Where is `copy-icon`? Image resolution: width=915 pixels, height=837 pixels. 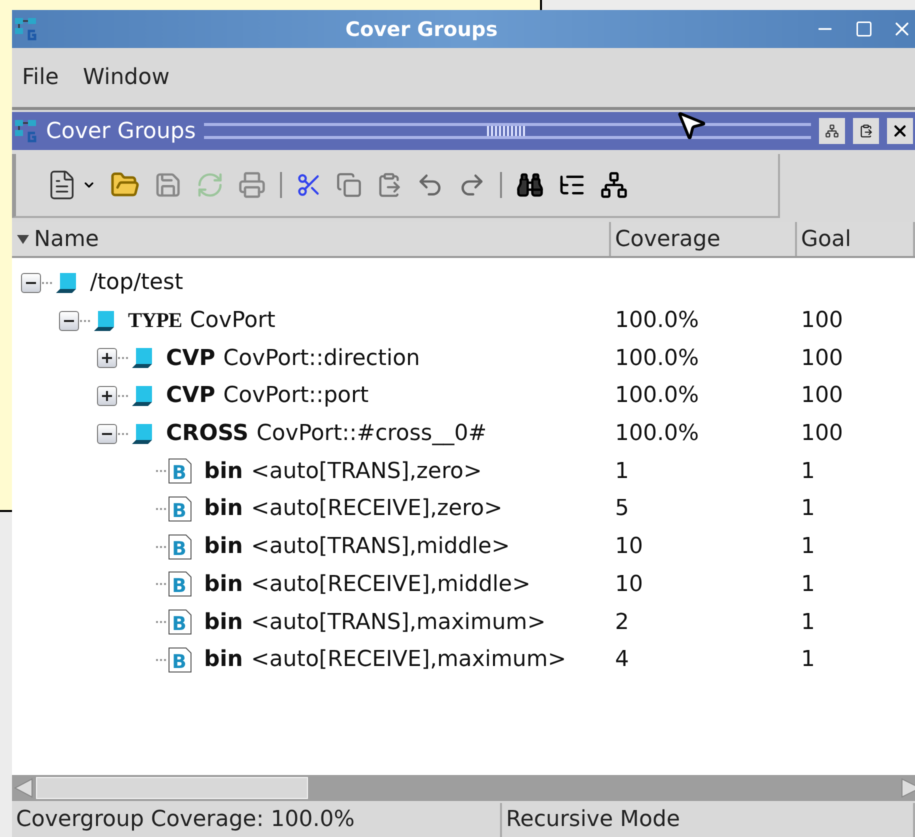 copy-icon is located at coordinates (349, 185).